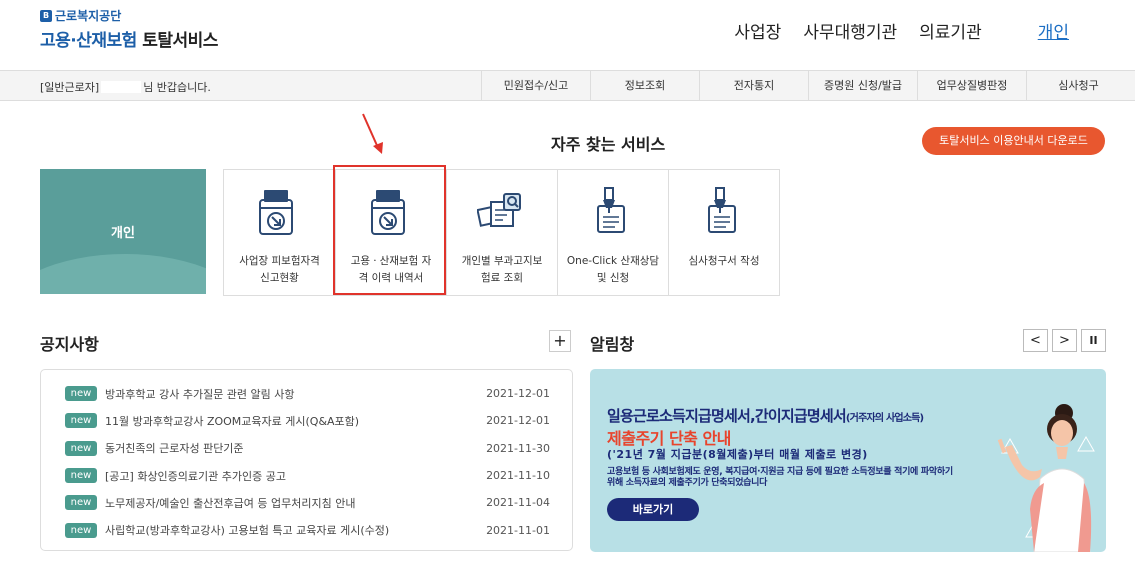 The width and height of the screenshot is (1135, 570). I want to click on notice-date: 2021-11-01, so click(518, 530).